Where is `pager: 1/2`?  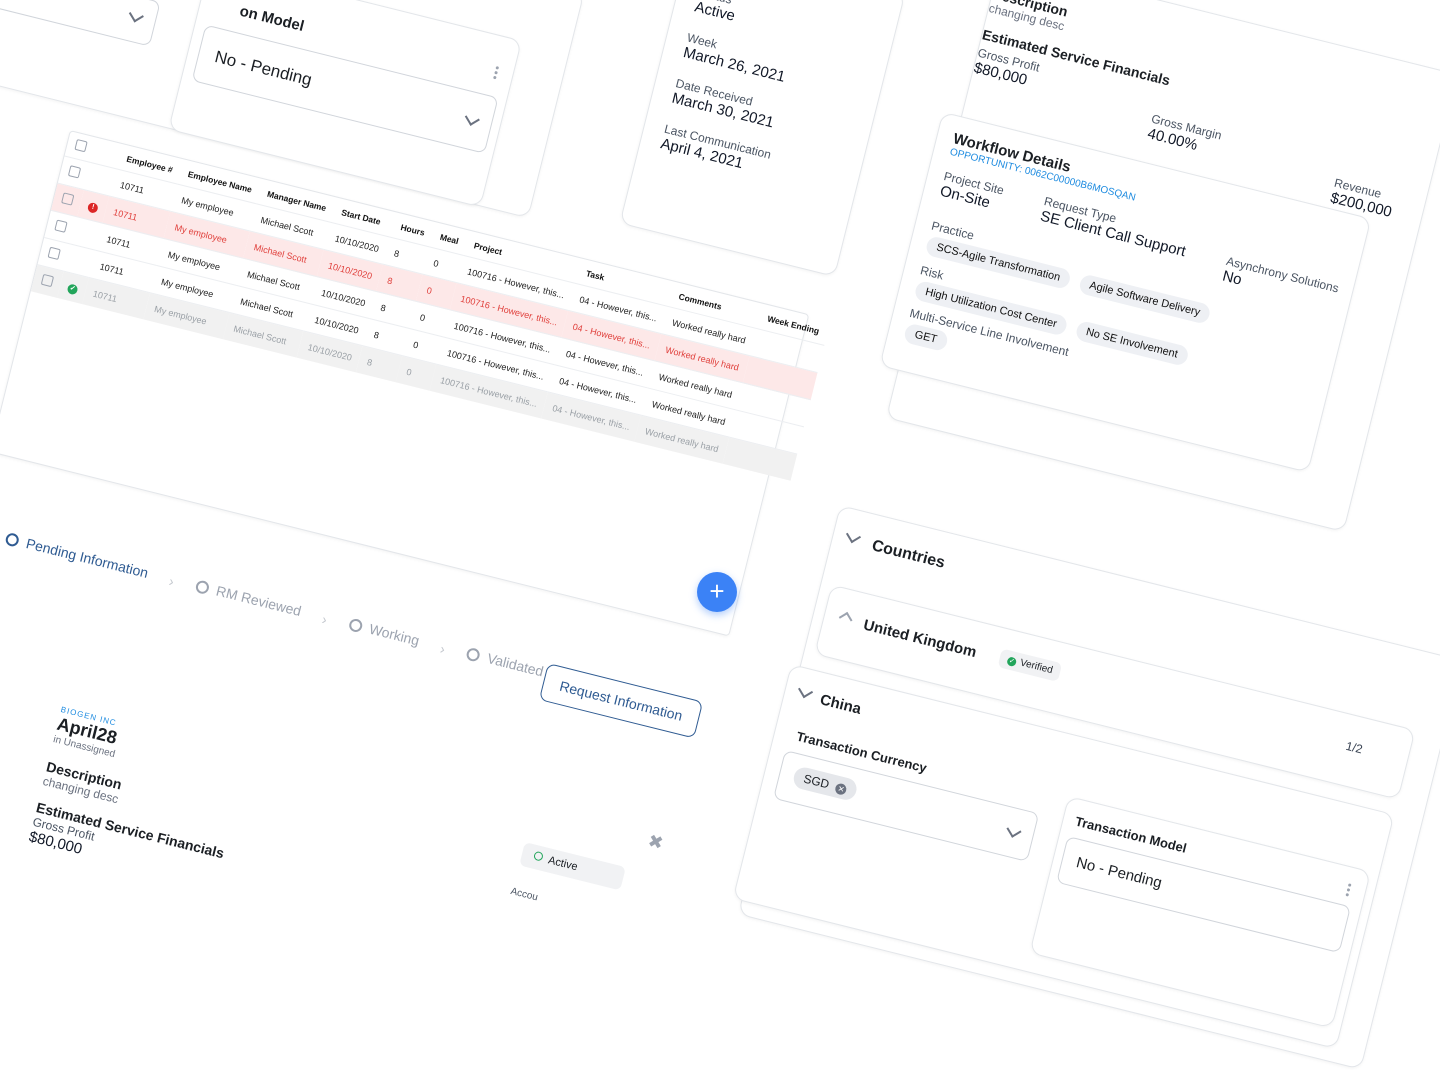 pager: 1/2 is located at coordinates (1354, 747).